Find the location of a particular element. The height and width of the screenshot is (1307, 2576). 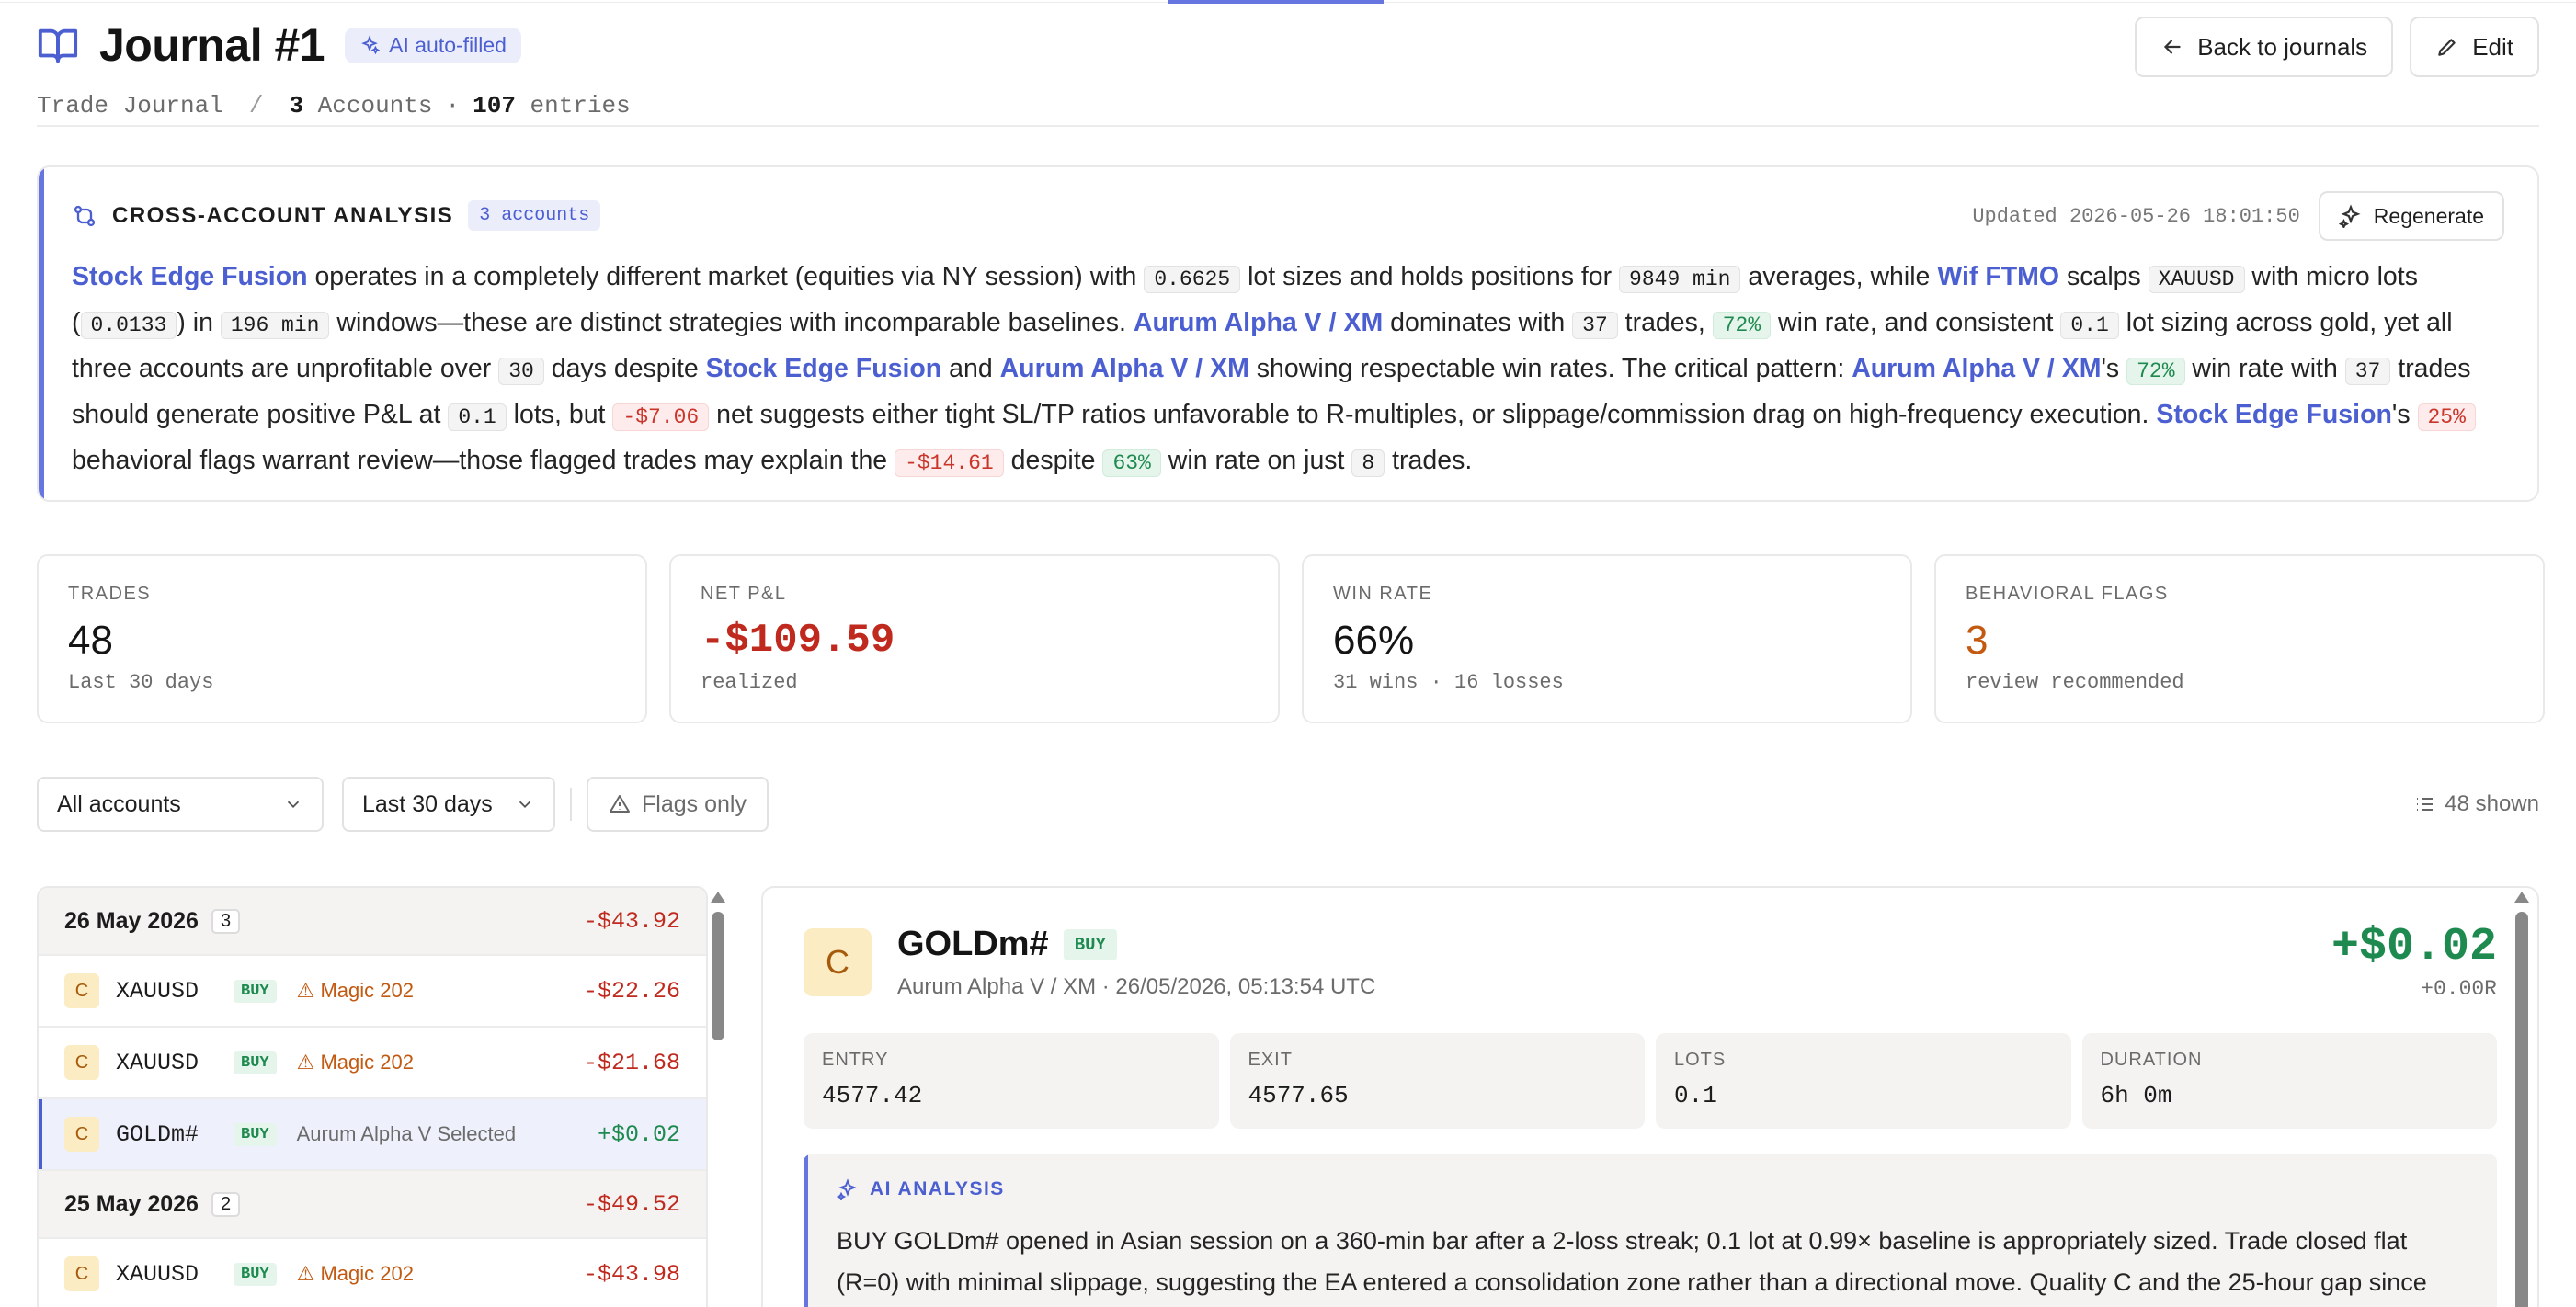

shown-count: 48 shown is located at coordinates (2476, 804).